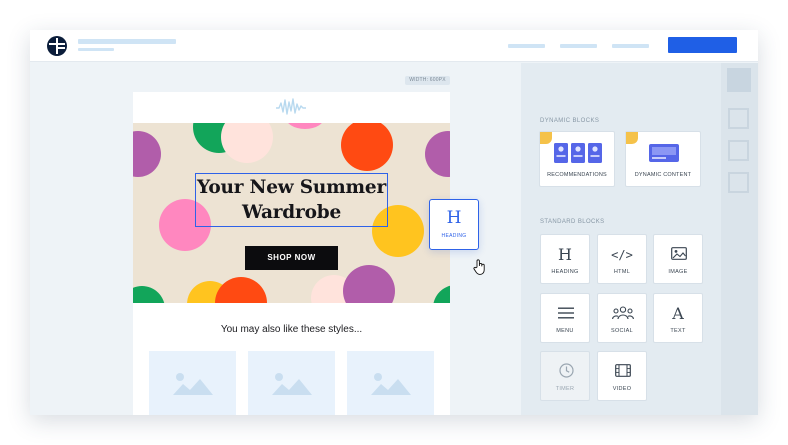  What do you see at coordinates (565, 331) in the screenshot?
I see `block-label: MENU` at bounding box center [565, 331].